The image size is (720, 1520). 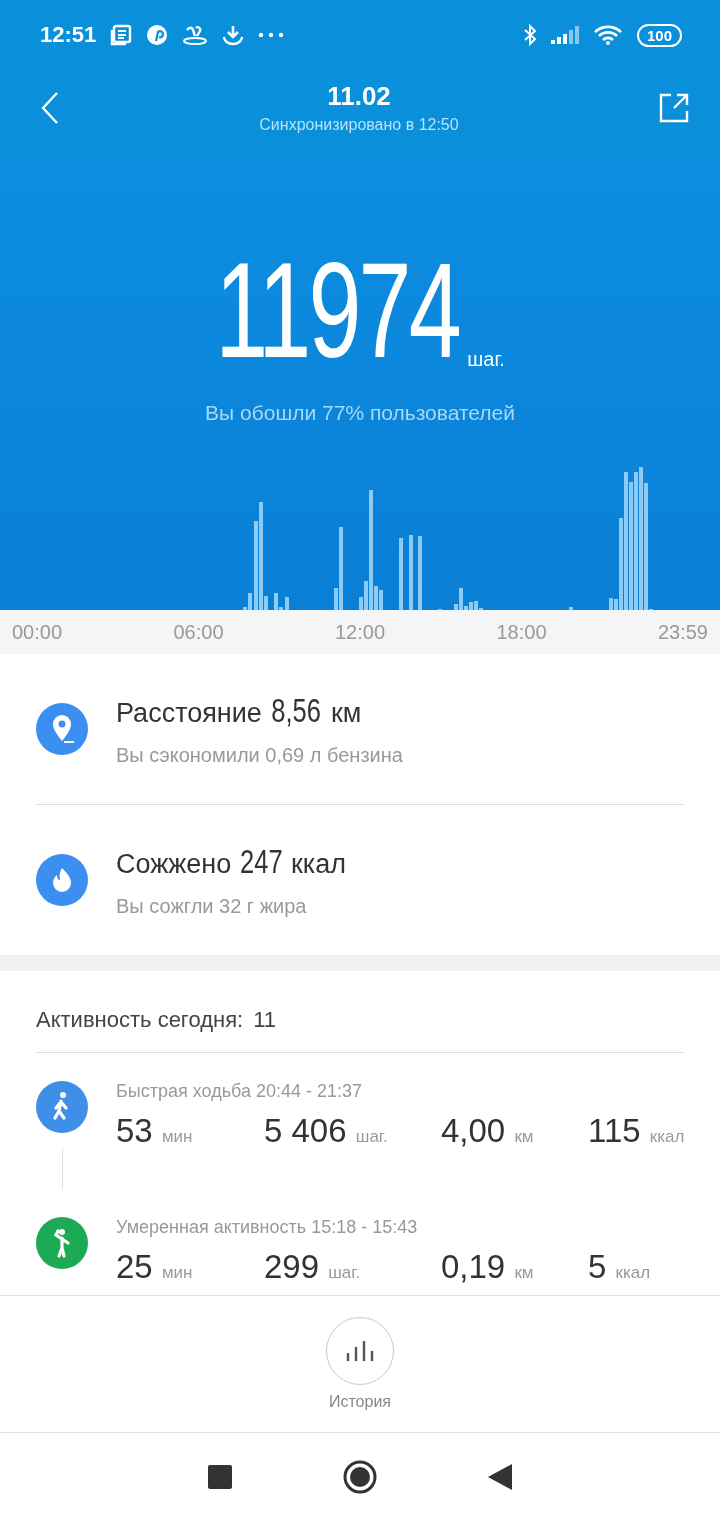 I want to click on activity-stat: 5 ккал, so click(x=620, y=1267).